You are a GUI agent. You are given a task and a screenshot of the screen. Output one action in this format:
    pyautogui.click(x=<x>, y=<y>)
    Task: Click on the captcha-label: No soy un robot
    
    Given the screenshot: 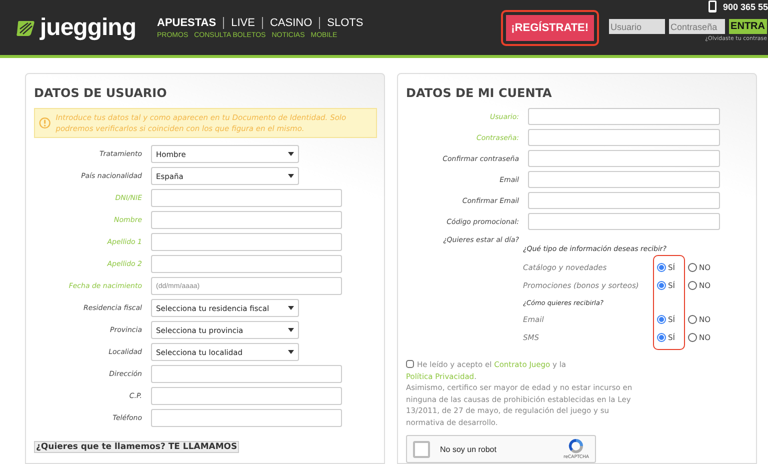 What is the action you would take?
    pyautogui.click(x=469, y=449)
    